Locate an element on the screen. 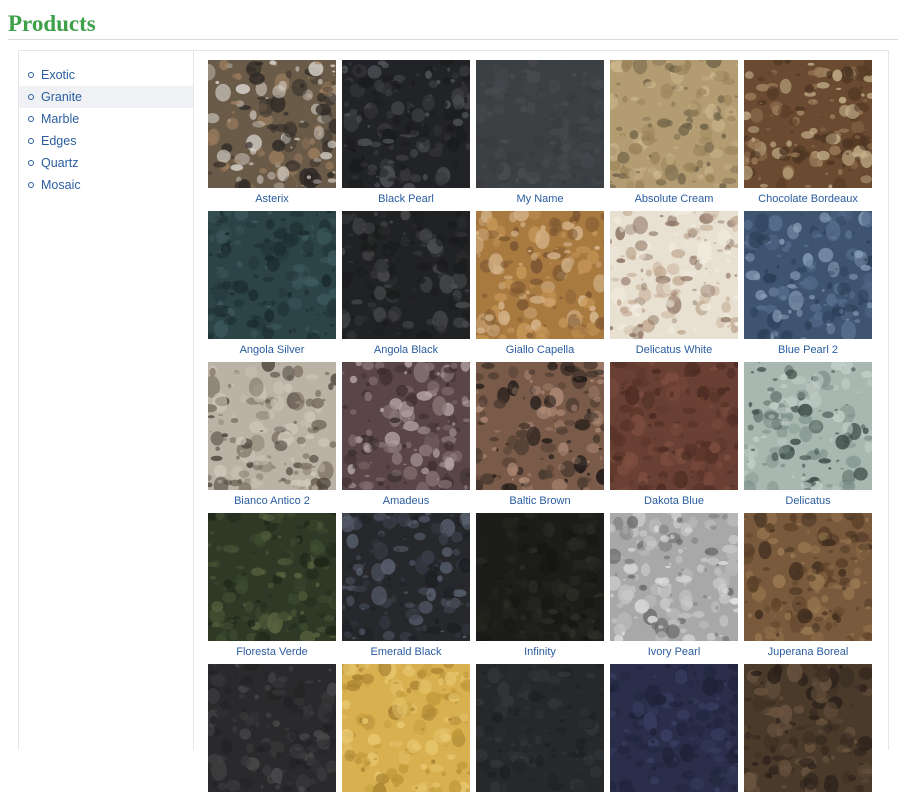 Image resolution: width=909 pixels, height=792 pixels. product-name-link: Absolute Cream is located at coordinates (674, 199).